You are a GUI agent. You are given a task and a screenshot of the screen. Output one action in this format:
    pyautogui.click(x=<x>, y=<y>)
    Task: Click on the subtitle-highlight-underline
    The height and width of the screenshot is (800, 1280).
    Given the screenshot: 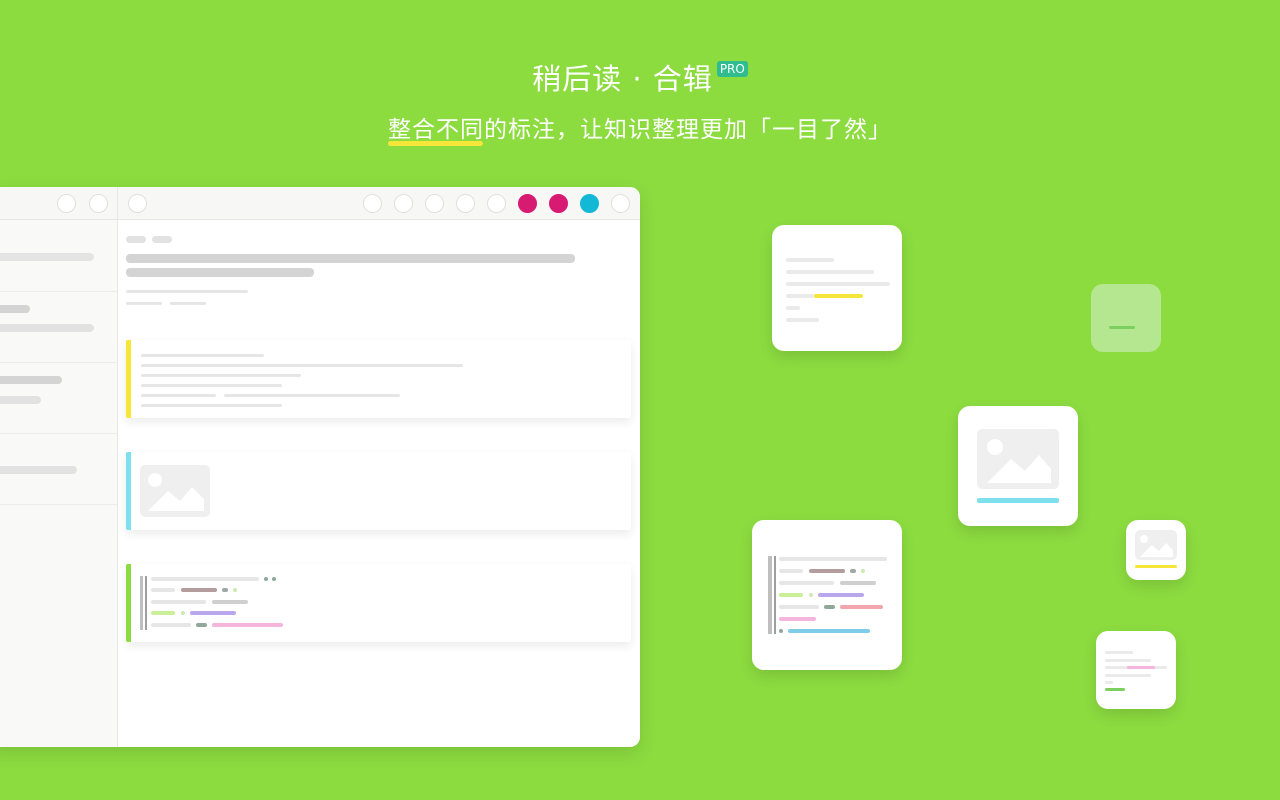 What is the action you would take?
    pyautogui.click(x=435, y=143)
    